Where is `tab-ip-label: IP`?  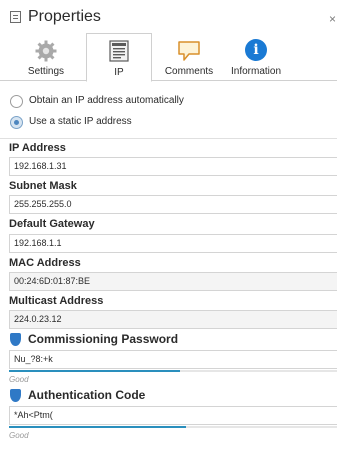 tab-ip-label: IP is located at coordinates (119, 72).